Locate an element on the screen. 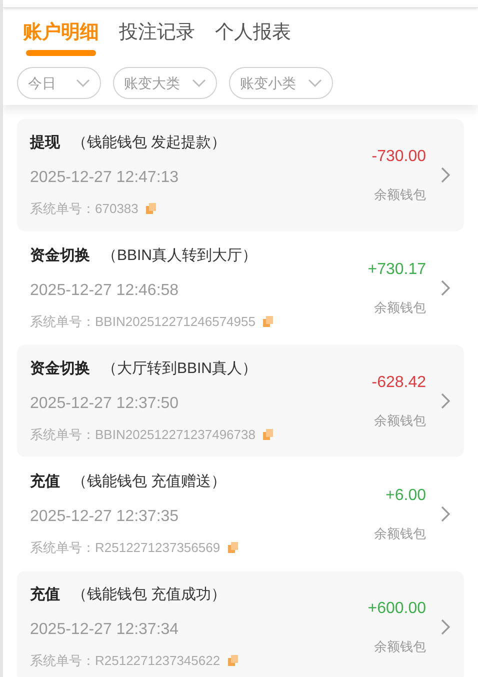  tab: 投注记录 is located at coordinates (157, 38).